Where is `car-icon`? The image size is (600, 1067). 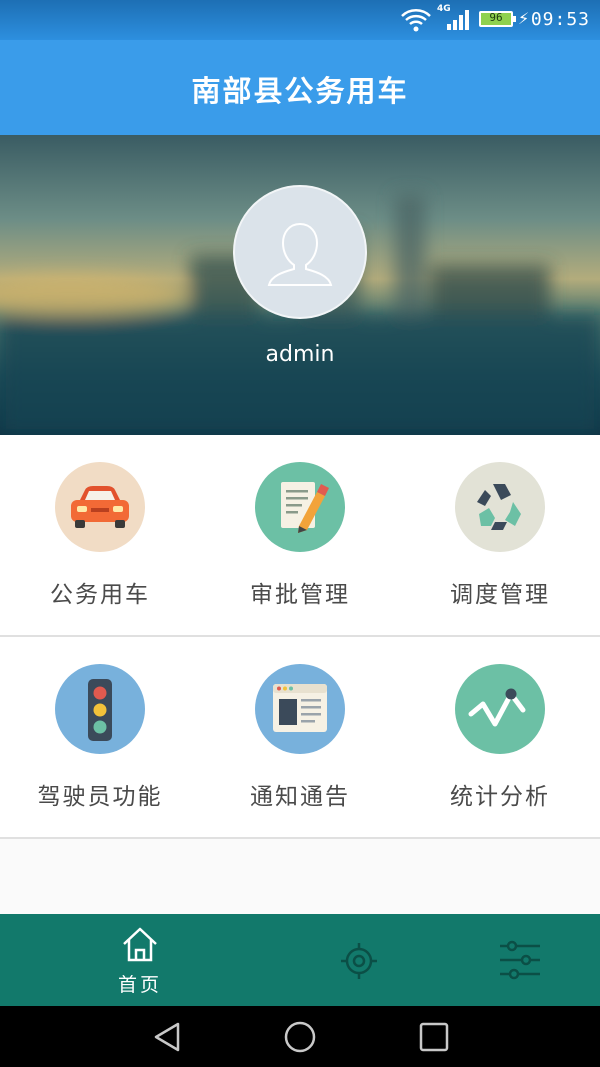
car-icon is located at coordinates (100, 507).